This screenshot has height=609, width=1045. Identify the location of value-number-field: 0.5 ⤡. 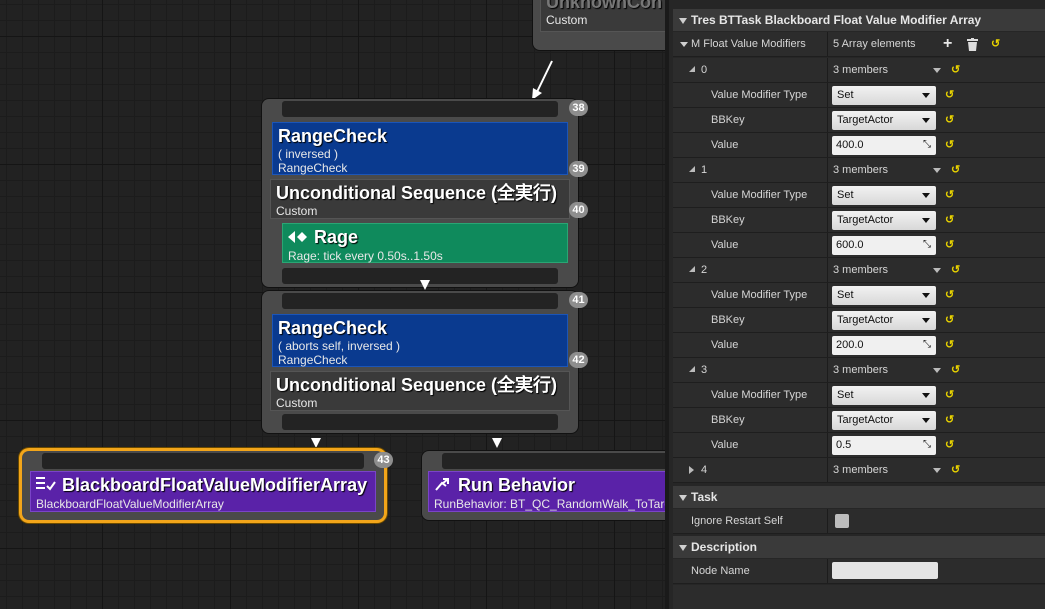
(884, 445).